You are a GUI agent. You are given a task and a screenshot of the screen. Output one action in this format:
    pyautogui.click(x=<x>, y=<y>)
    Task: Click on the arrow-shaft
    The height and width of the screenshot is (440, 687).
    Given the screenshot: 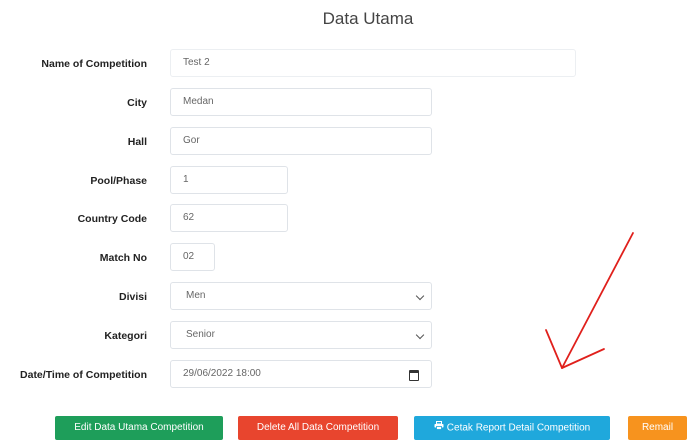 What is the action you would take?
    pyautogui.click(x=597, y=300)
    